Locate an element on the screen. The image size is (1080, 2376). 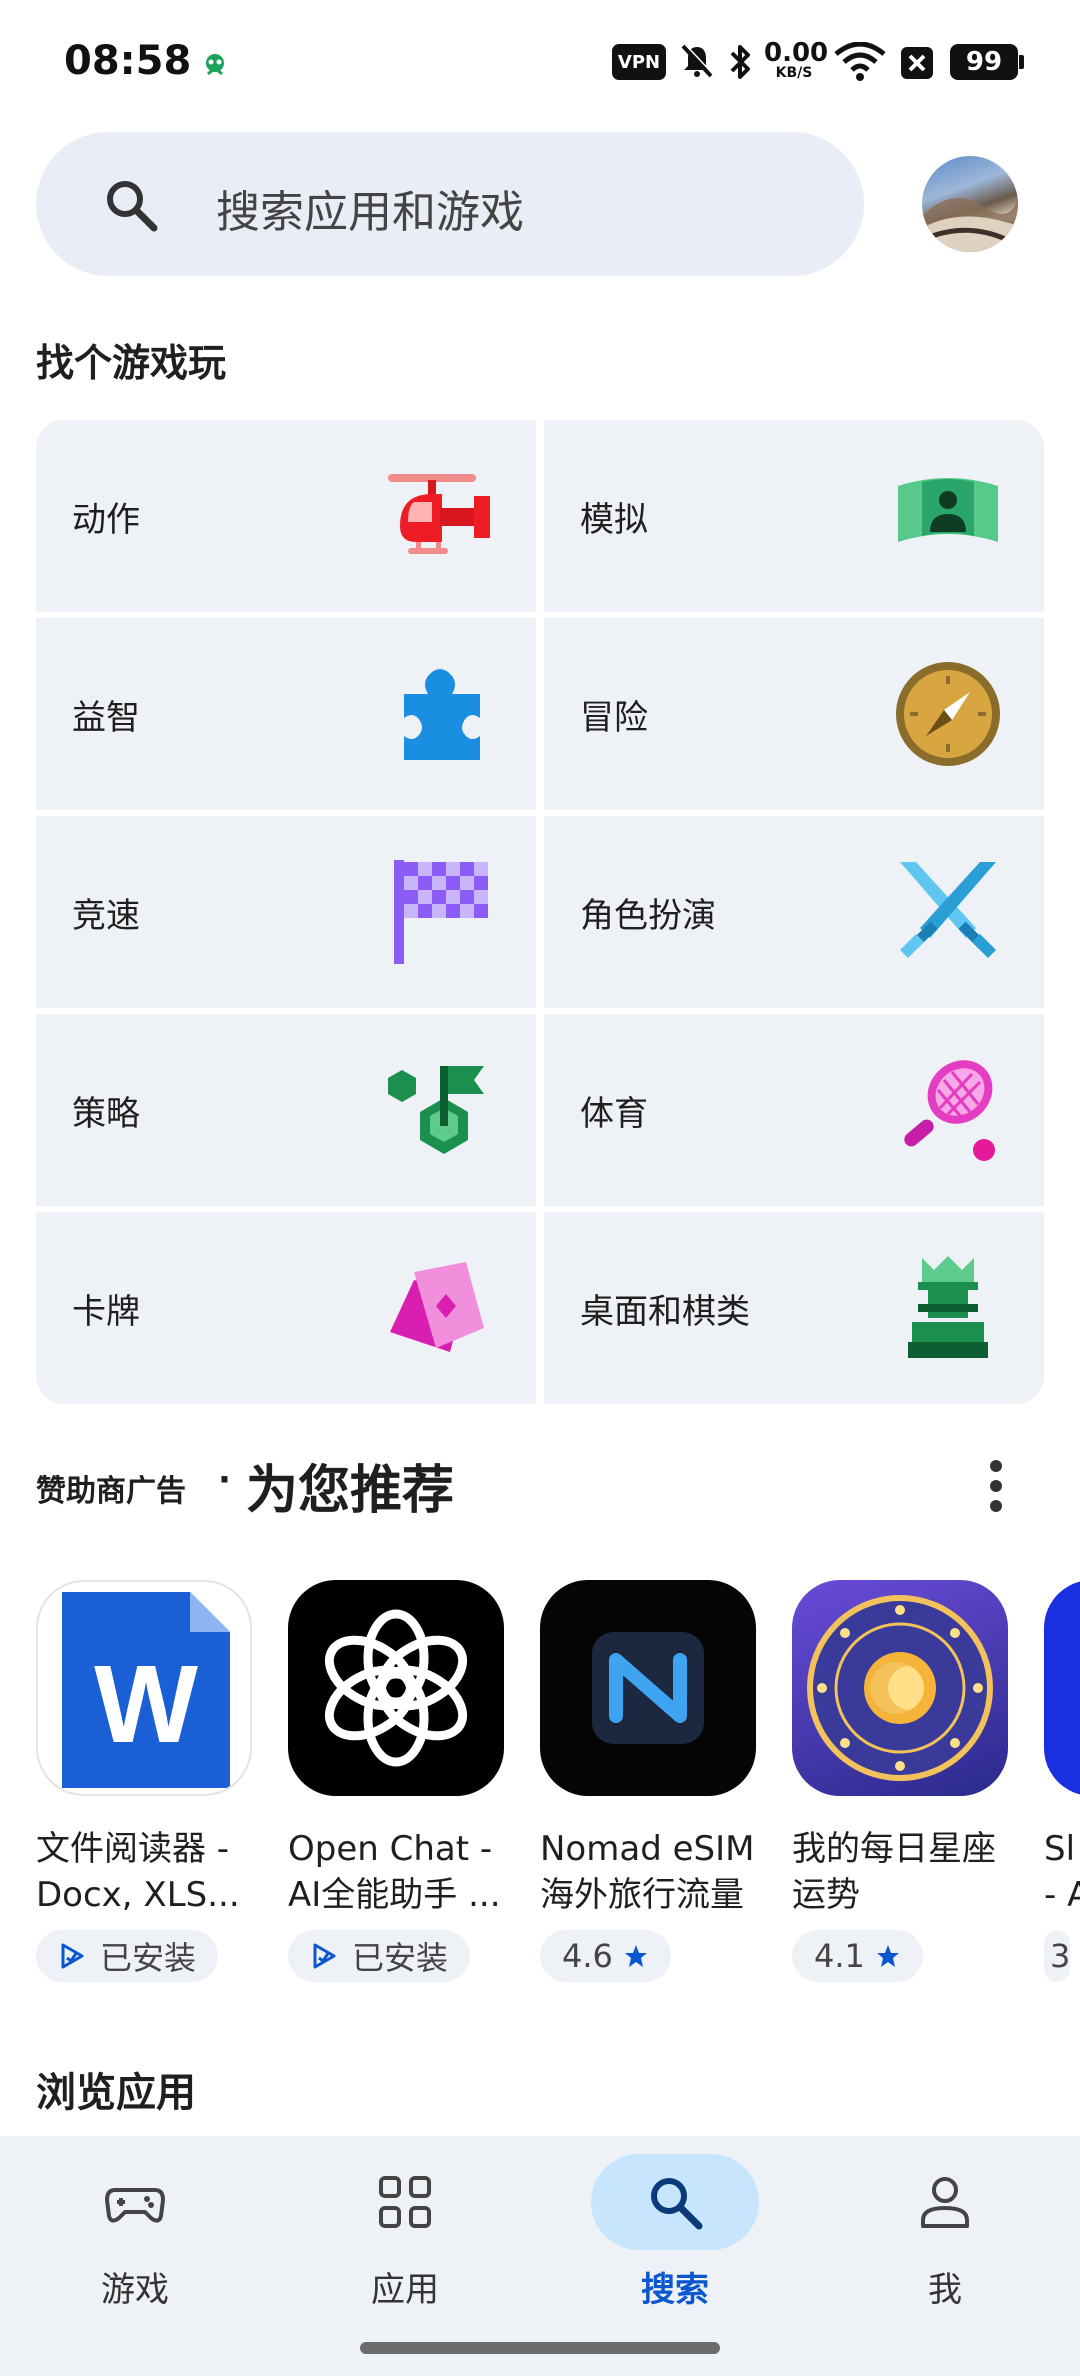
category-puzzle: 益智 is located at coordinates (286, 714).